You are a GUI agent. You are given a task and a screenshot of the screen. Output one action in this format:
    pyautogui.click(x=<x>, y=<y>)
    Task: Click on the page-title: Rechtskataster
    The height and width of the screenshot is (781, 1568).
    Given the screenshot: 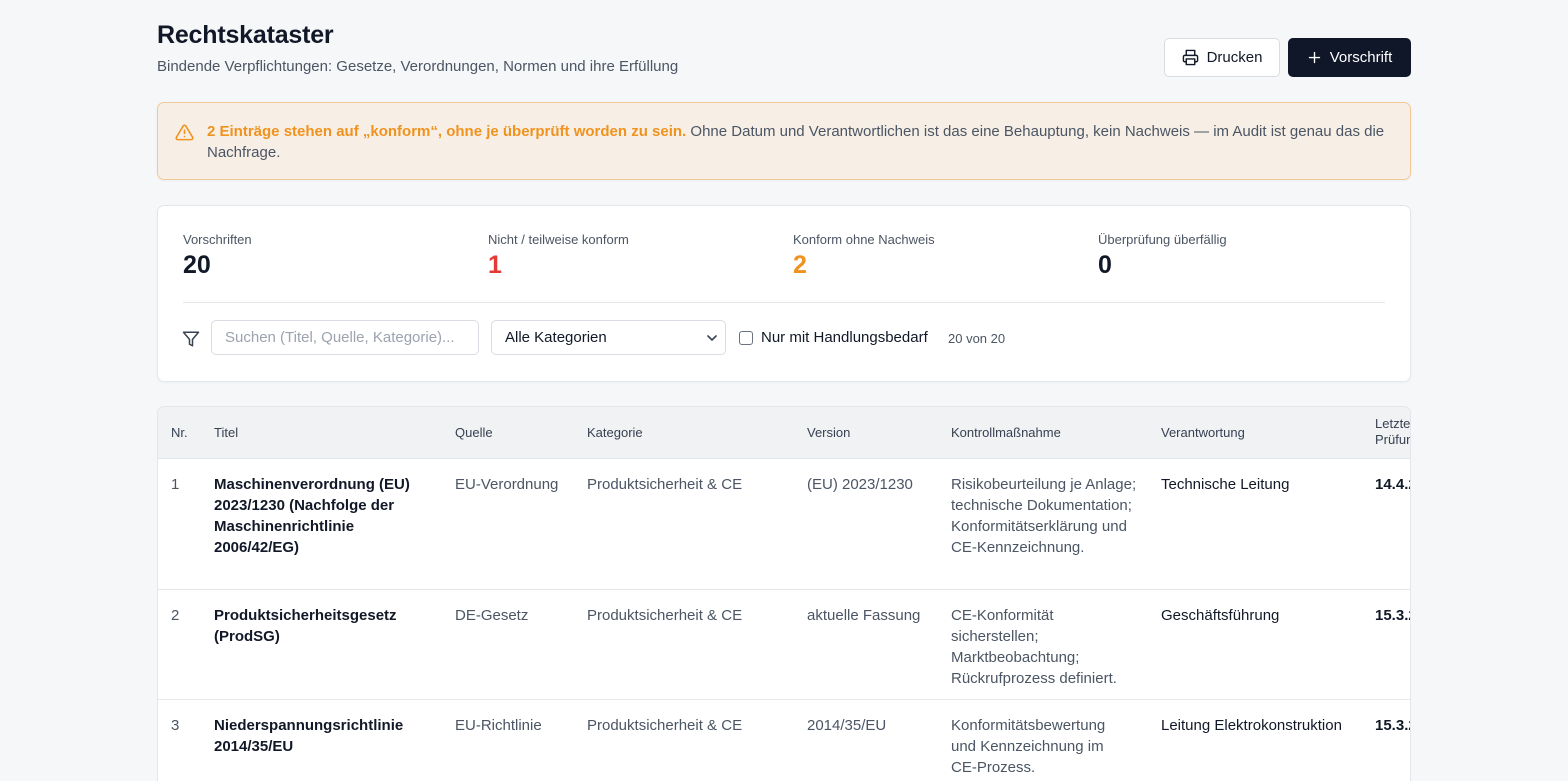 What is the action you would take?
    pyautogui.click(x=245, y=35)
    